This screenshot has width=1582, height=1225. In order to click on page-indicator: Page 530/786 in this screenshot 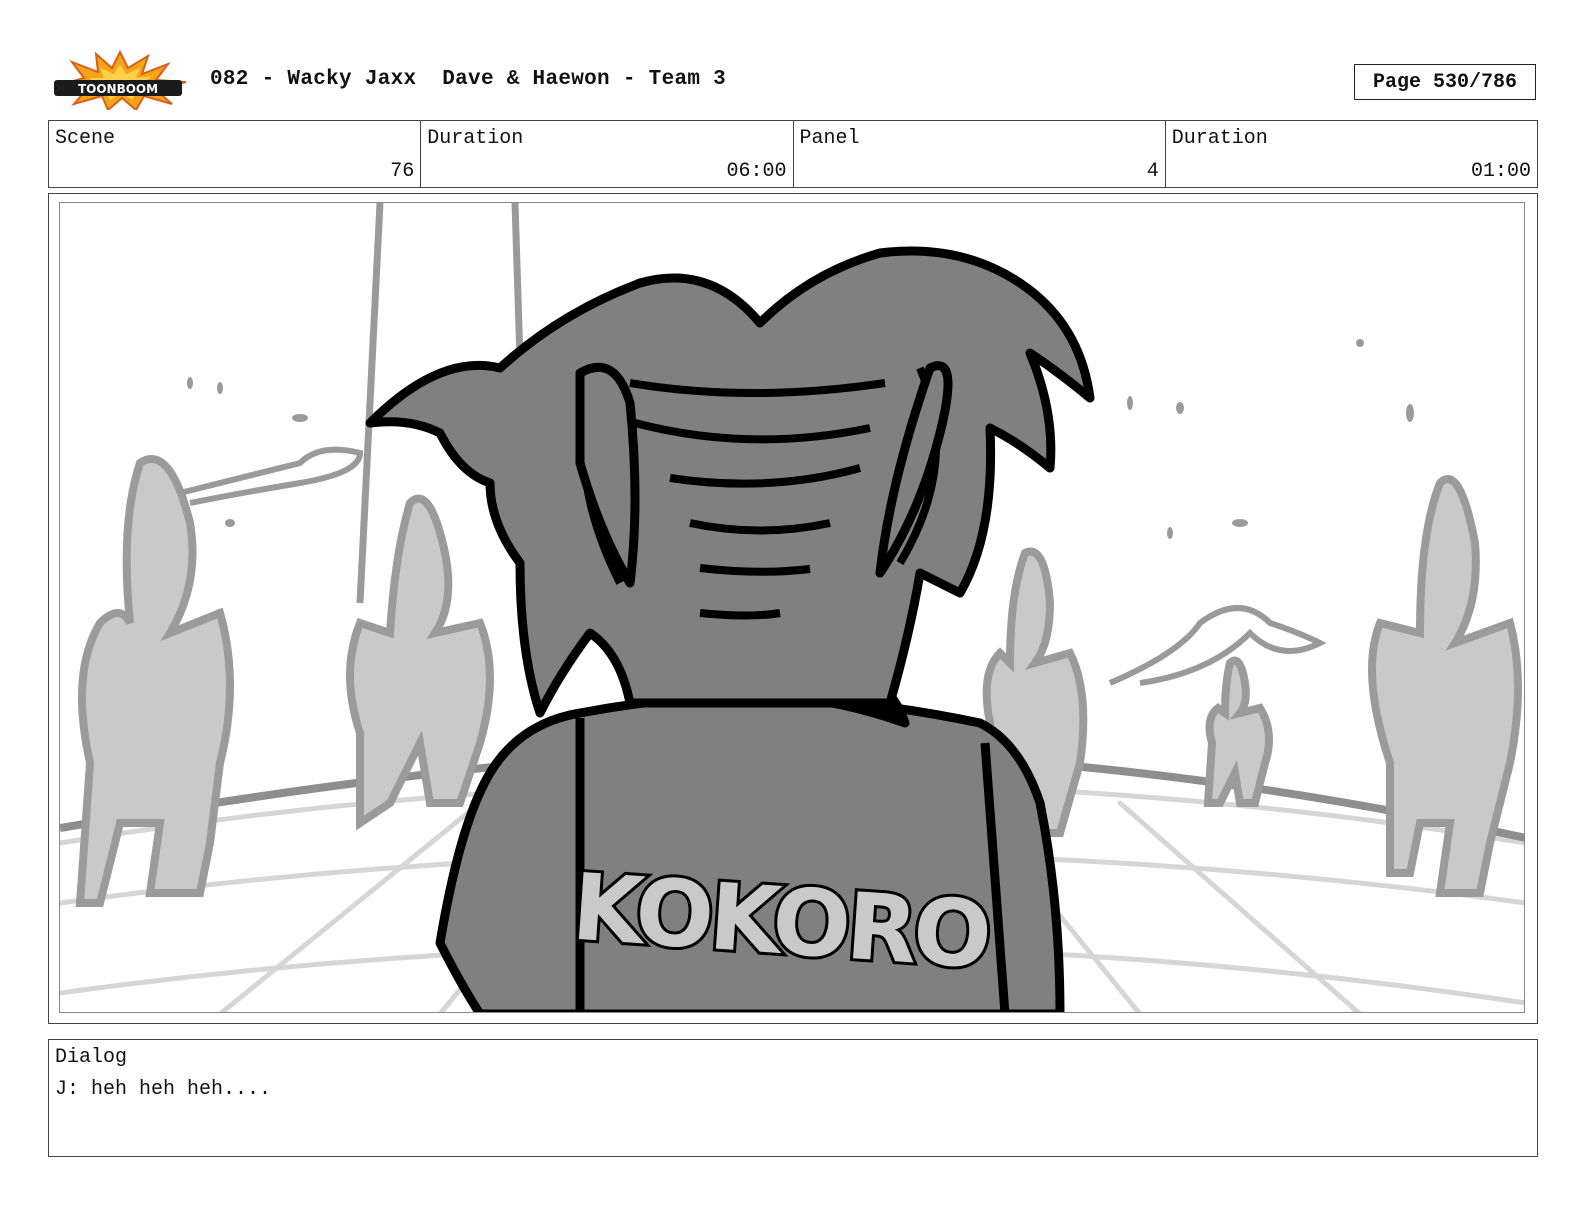, I will do `click(1445, 82)`.